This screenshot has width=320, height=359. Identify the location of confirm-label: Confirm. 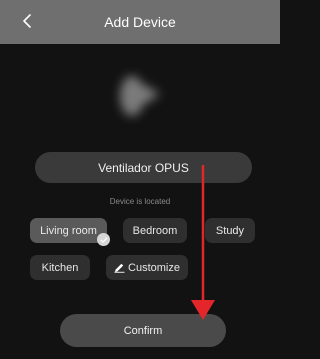
(143, 330).